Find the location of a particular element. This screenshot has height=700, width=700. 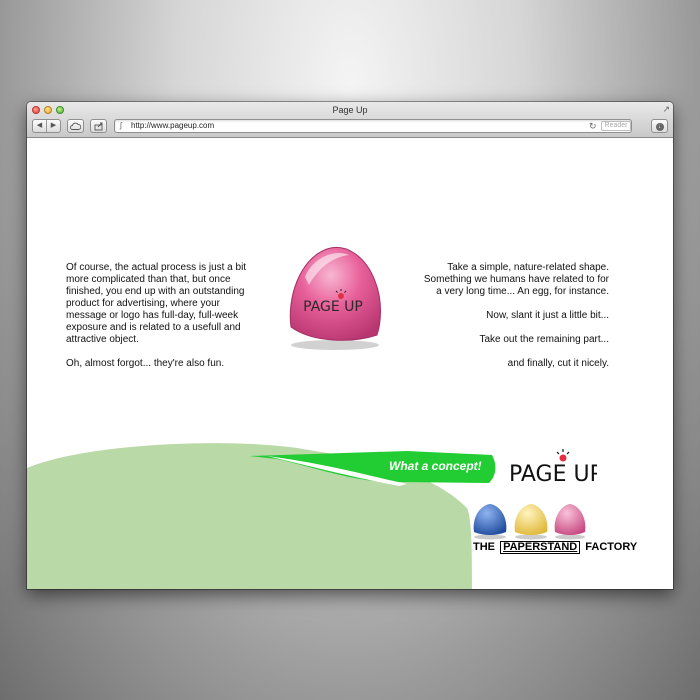

reader-button: Reader is located at coordinates (616, 126).